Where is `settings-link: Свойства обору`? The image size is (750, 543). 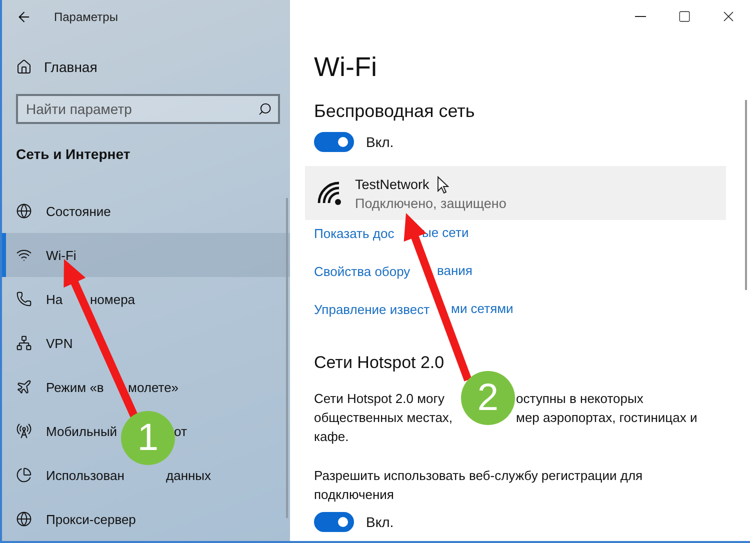
settings-link: Свойства обору is located at coordinates (362, 271).